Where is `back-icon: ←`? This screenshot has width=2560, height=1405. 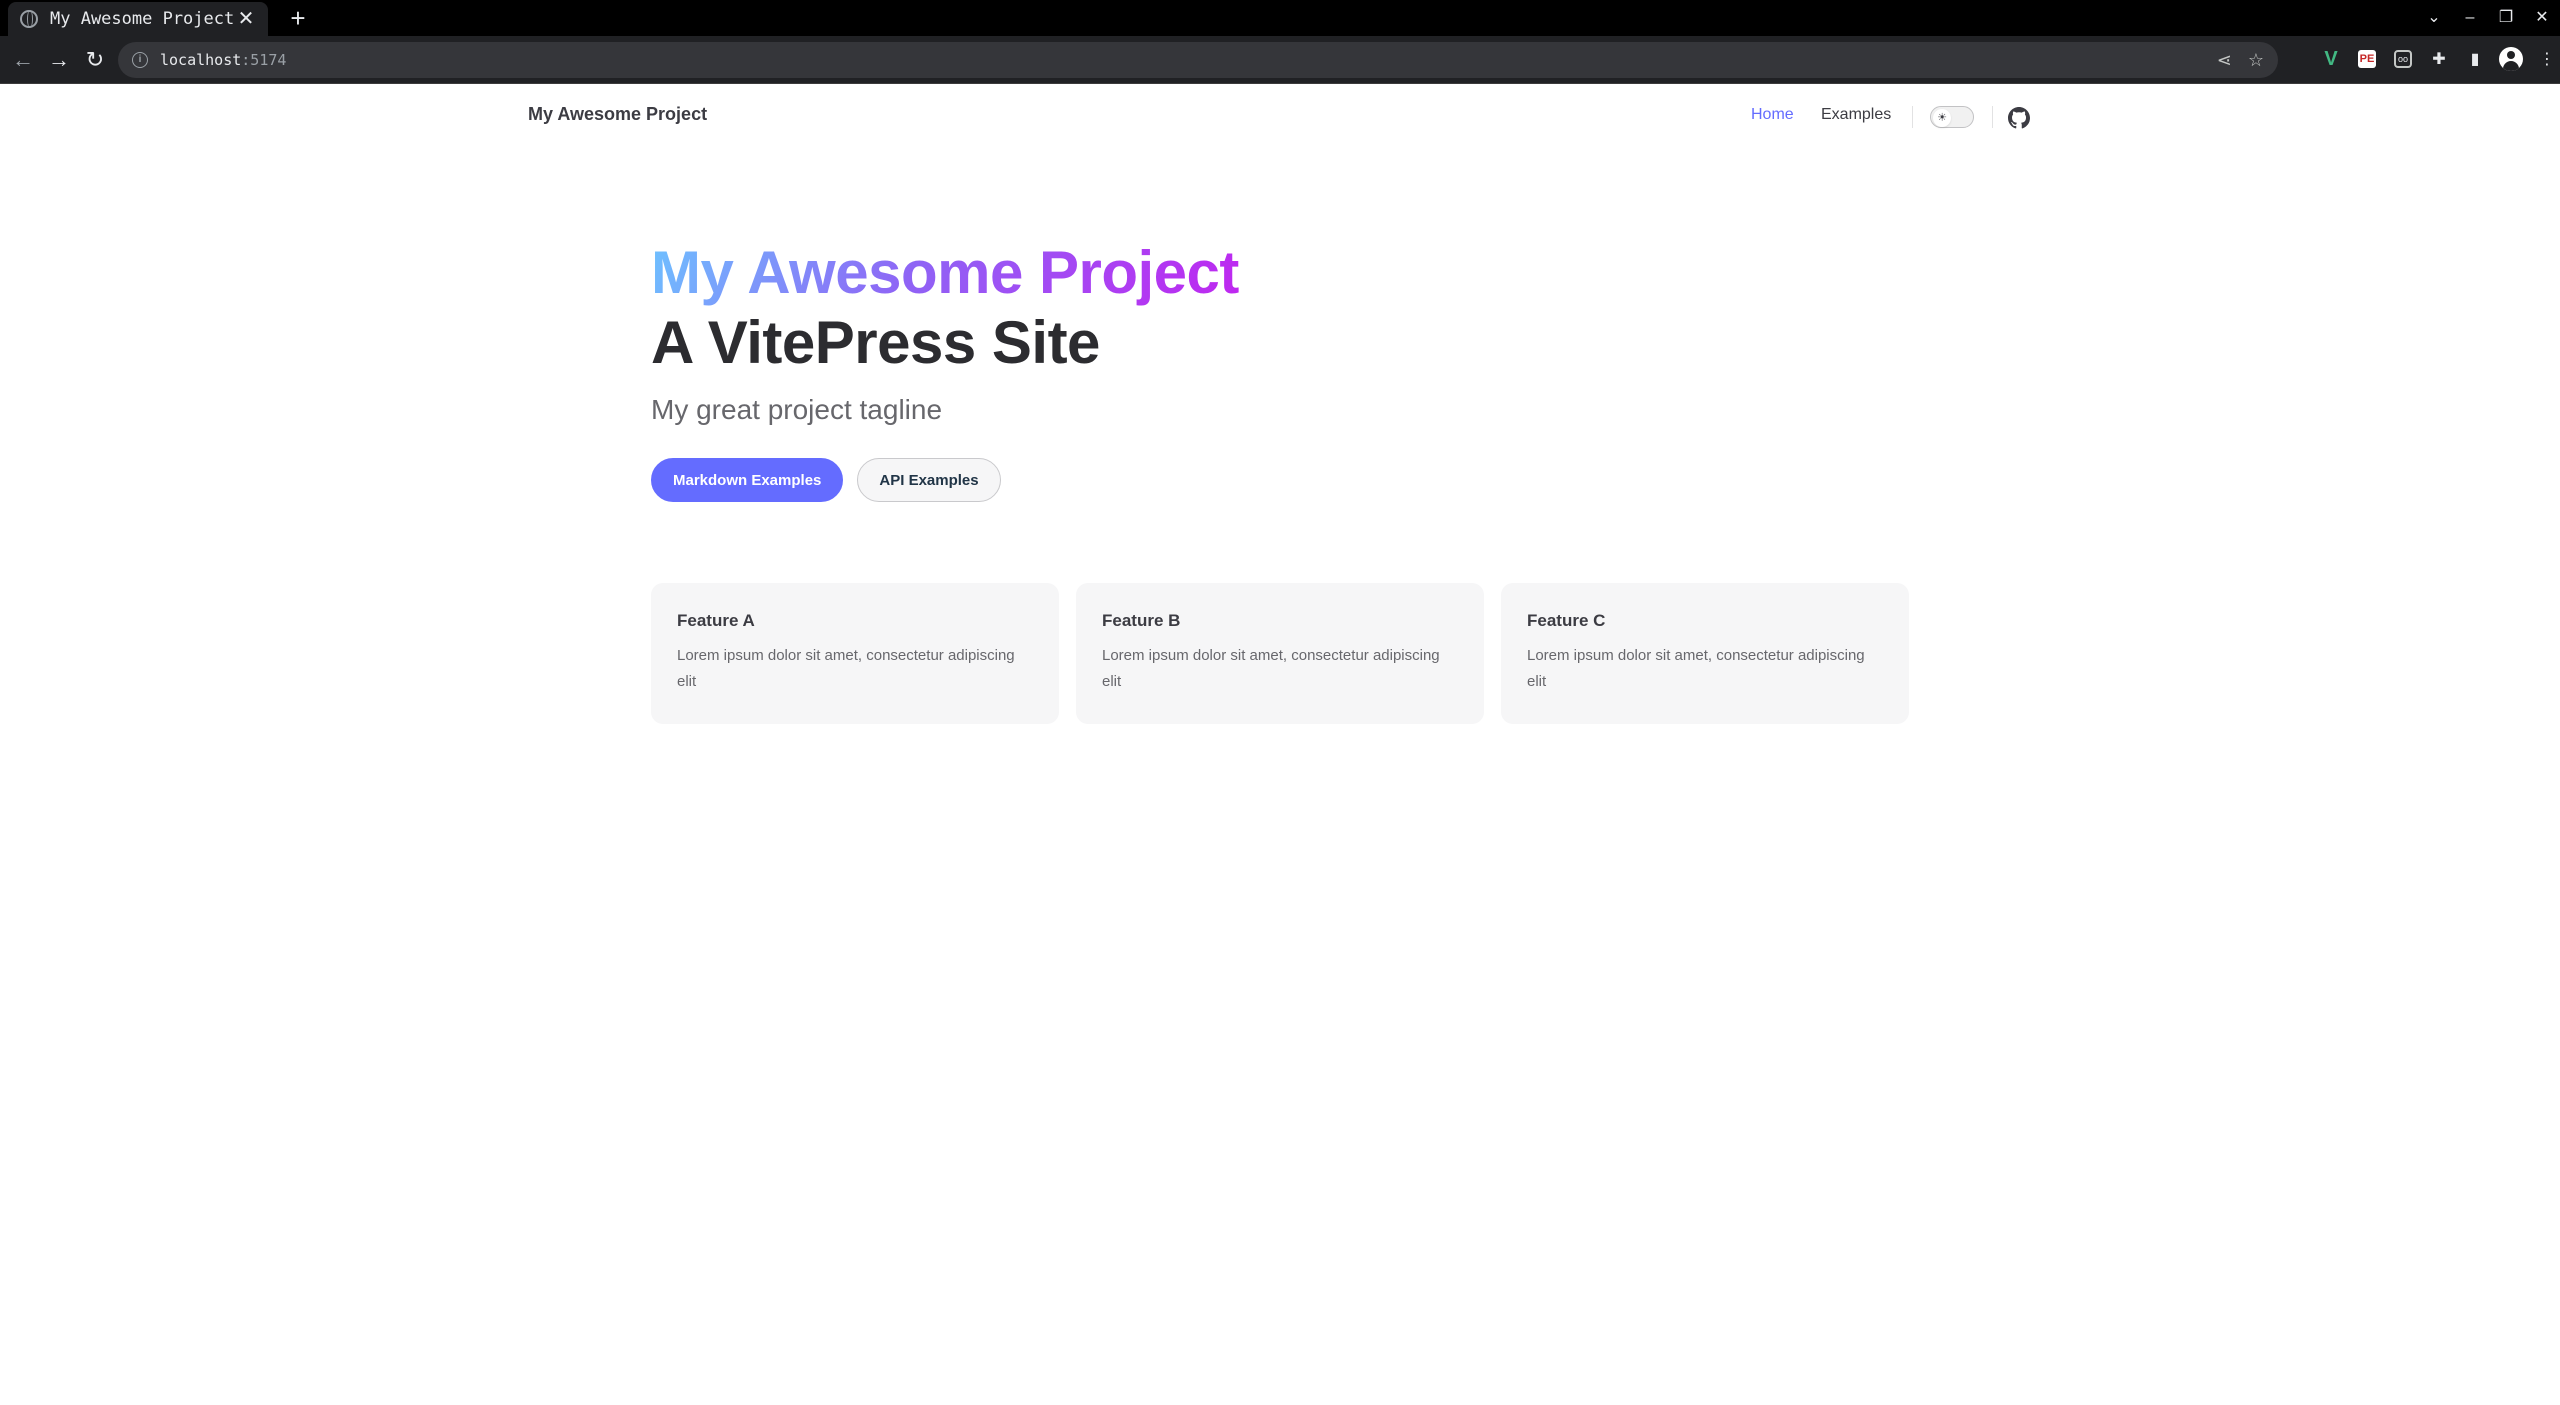
back-icon: ← is located at coordinates (23, 60).